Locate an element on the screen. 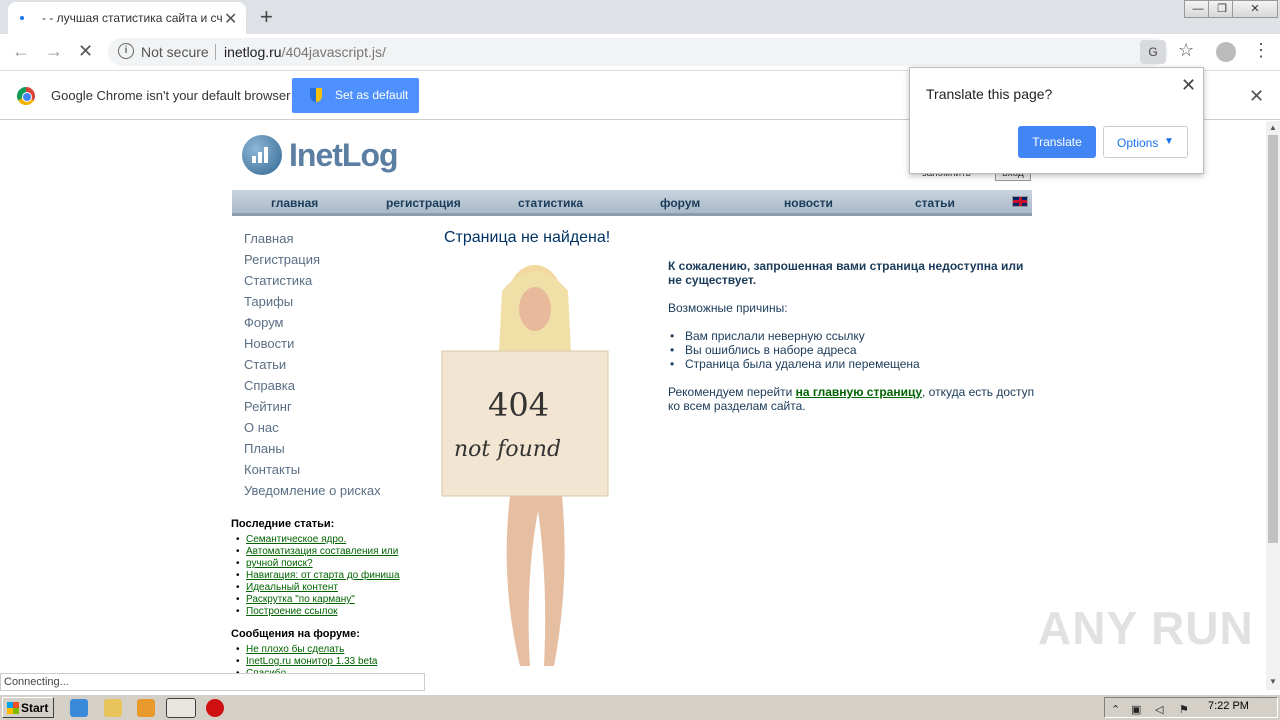 This screenshot has height=720, width=1280. topnav-articles: статьи is located at coordinates (935, 203).